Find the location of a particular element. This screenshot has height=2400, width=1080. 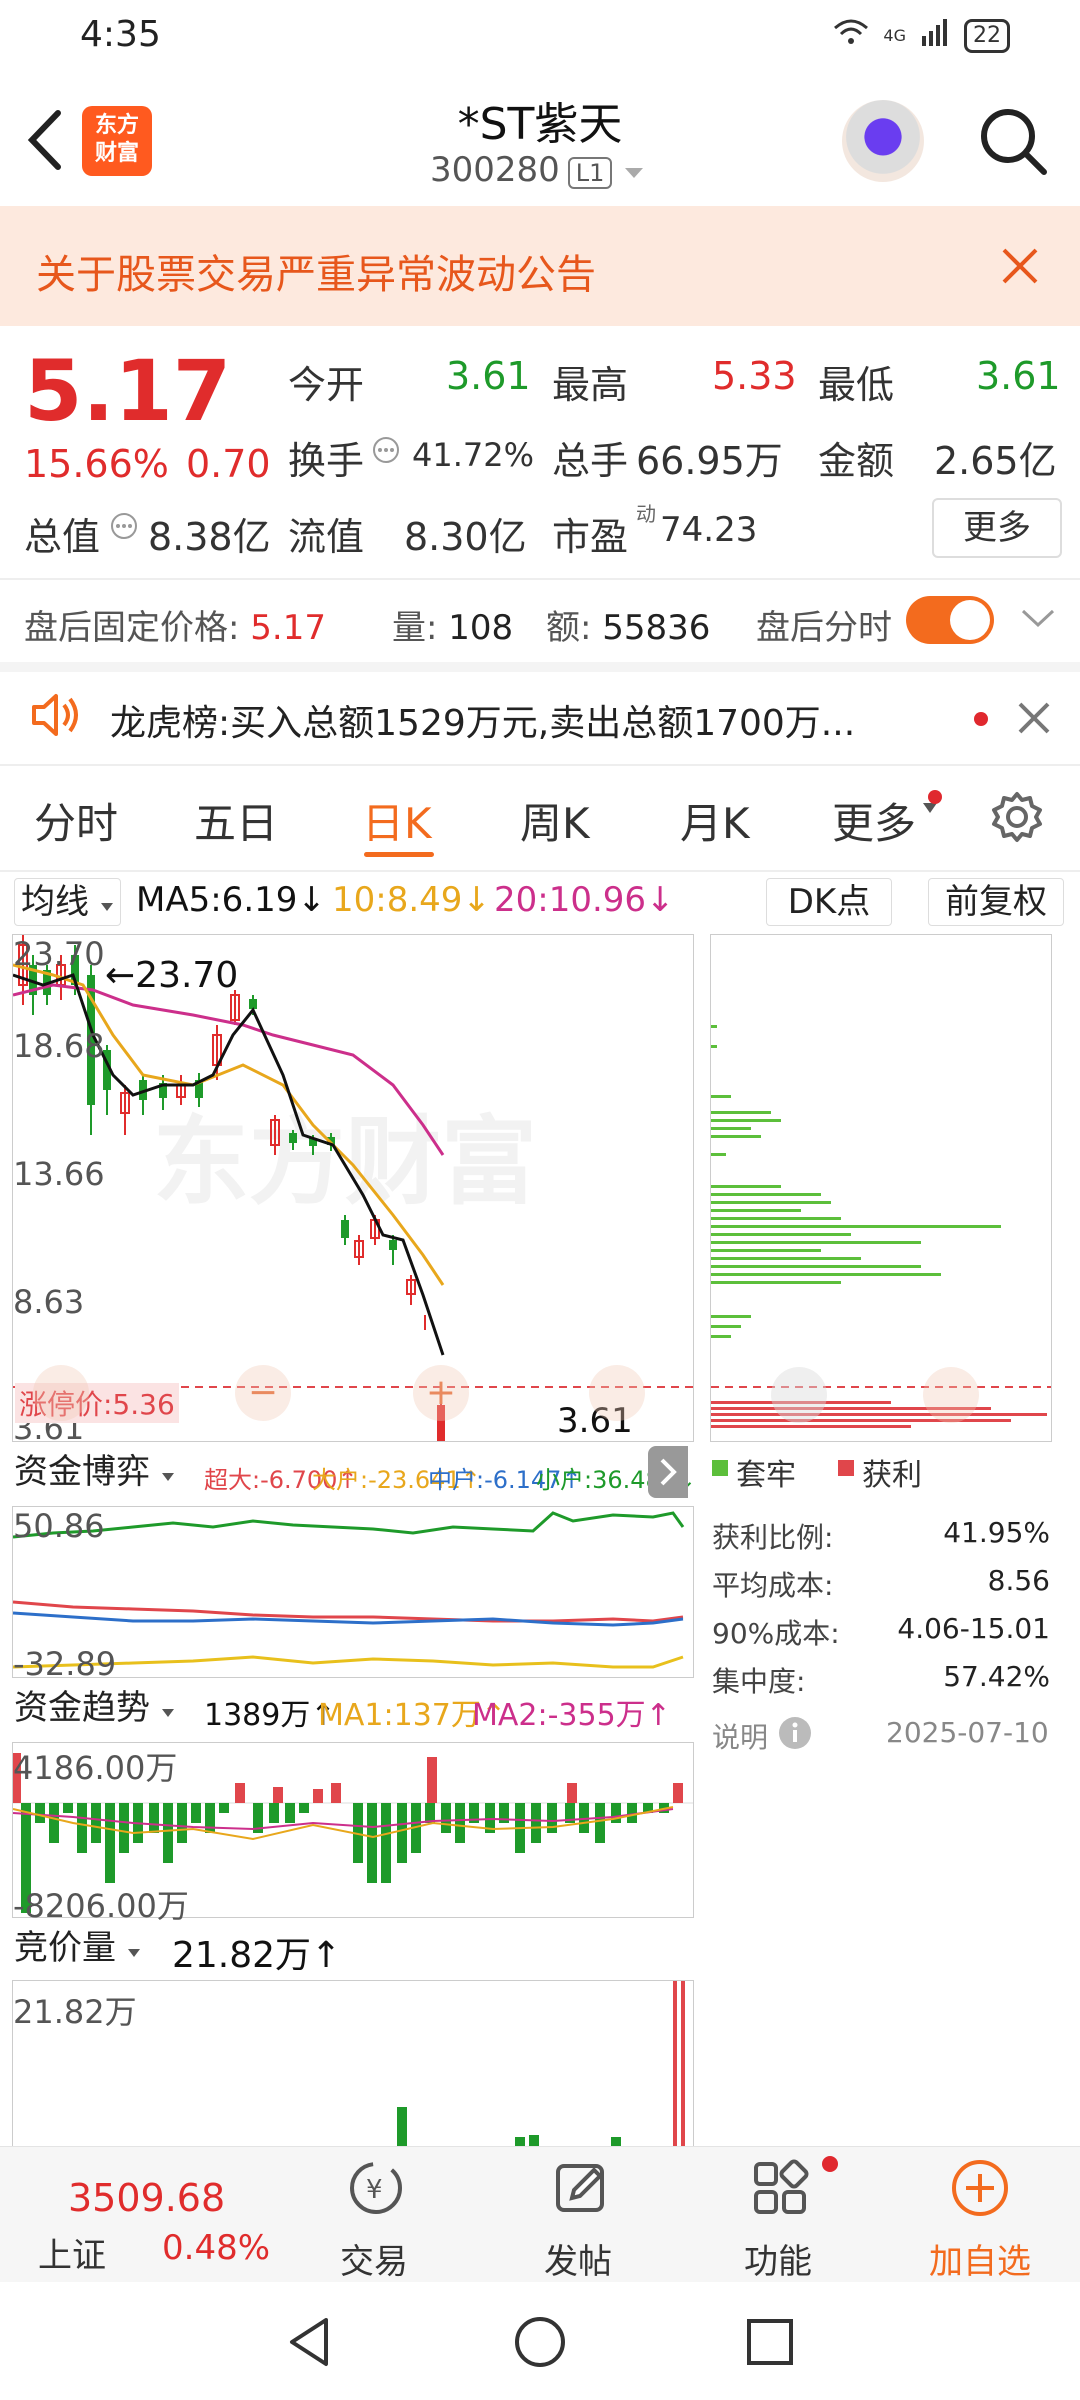

auction-chart: 21.82万 is located at coordinates (353, 2063).